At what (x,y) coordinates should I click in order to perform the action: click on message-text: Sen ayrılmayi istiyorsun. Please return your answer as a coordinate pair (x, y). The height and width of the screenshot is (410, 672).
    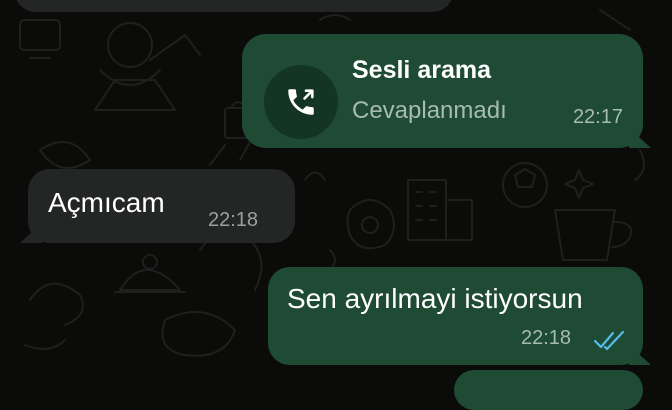
    Looking at the image, I should click on (435, 298).